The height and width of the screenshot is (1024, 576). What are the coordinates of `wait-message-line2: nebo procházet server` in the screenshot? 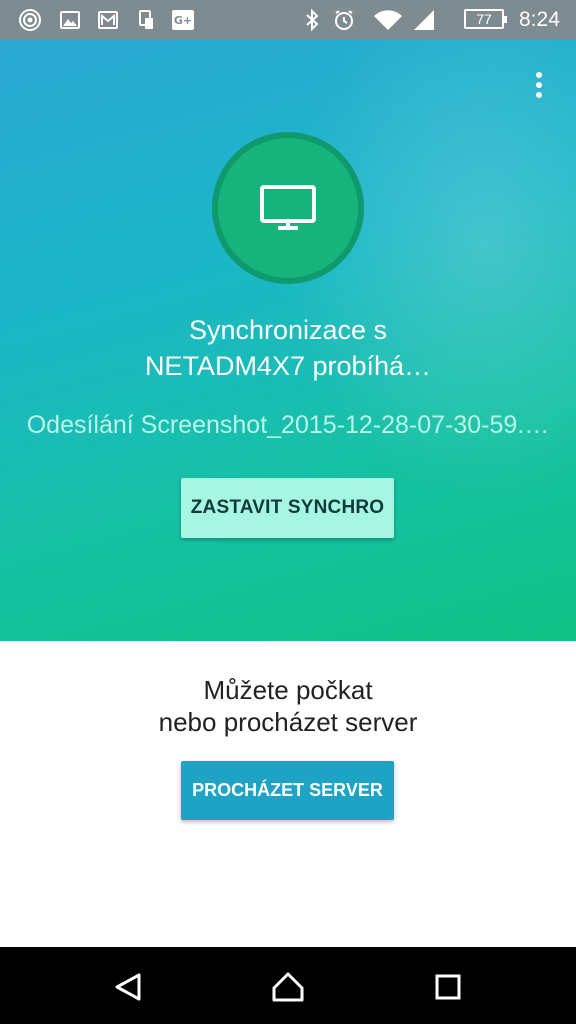 It's located at (288, 722).